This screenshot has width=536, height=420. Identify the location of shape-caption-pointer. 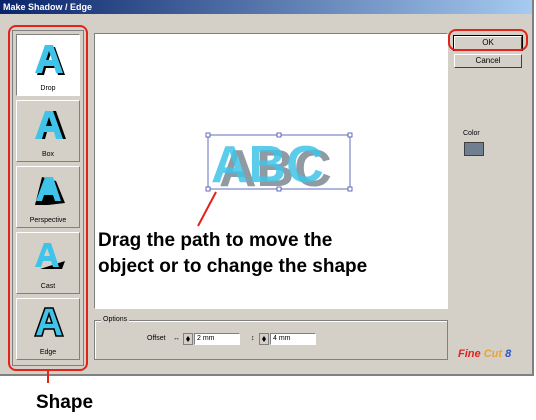
(48, 377).